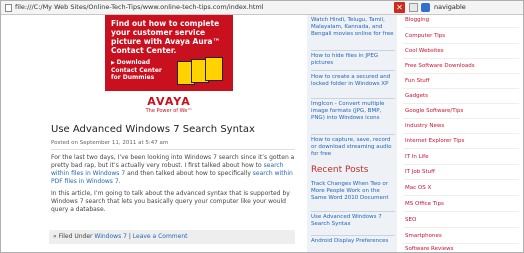  Describe the element at coordinates (169, 101) in the screenshot. I see `avaya-logo: AVAYA` at that location.